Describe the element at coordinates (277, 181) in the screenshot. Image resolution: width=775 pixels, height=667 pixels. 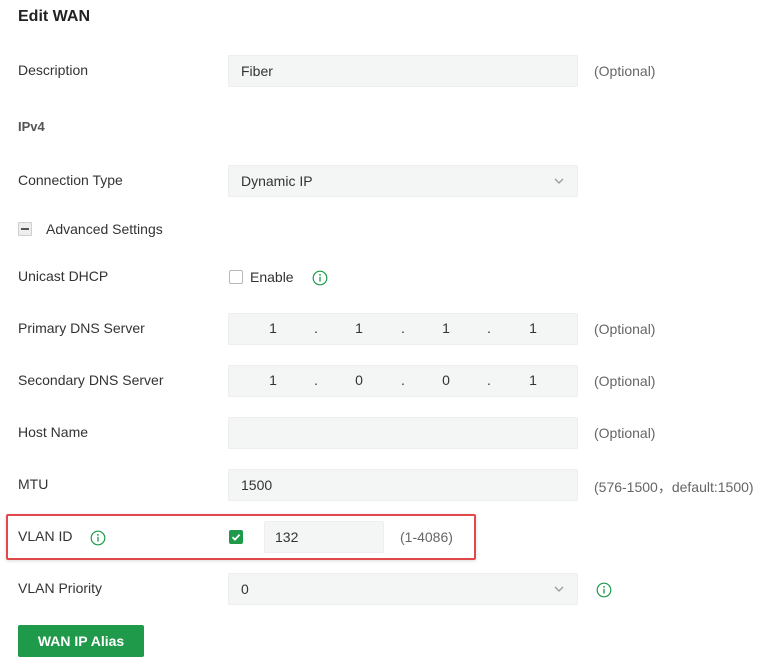
I see `connection-type-value: Dynamic IP` at that location.